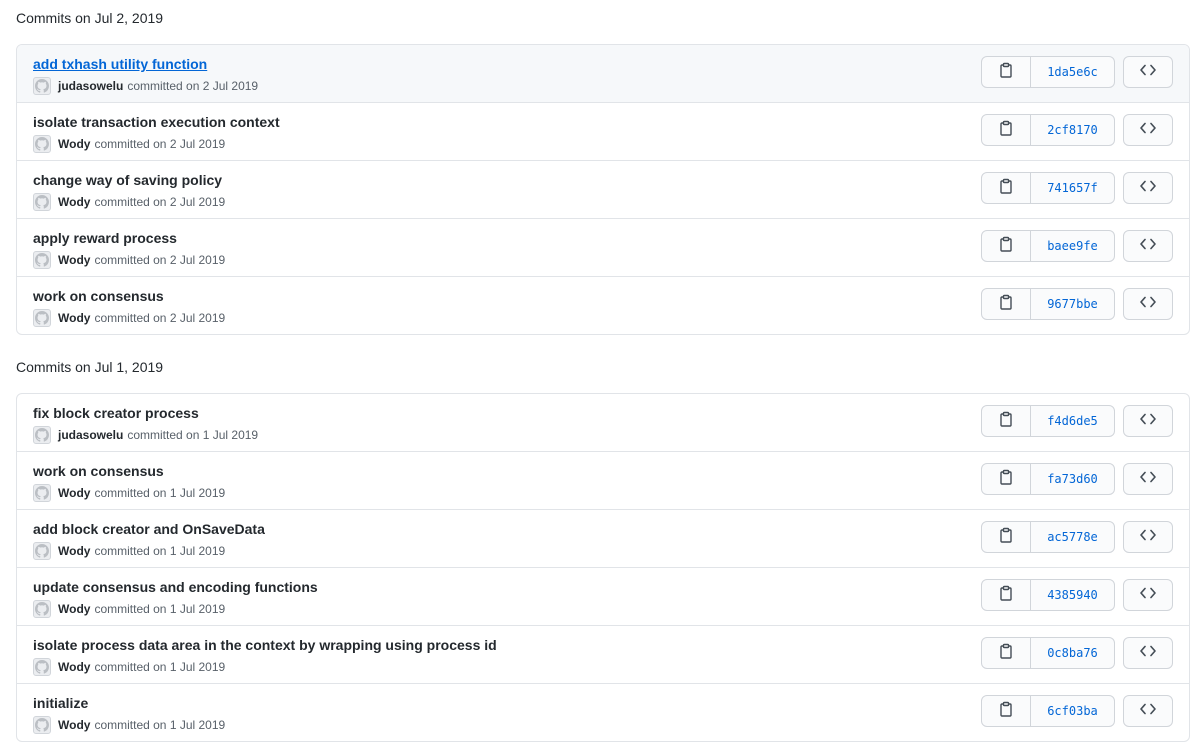  What do you see at coordinates (120, 64) in the screenshot?
I see `commit-message-link: add txhash utility function` at bounding box center [120, 64].